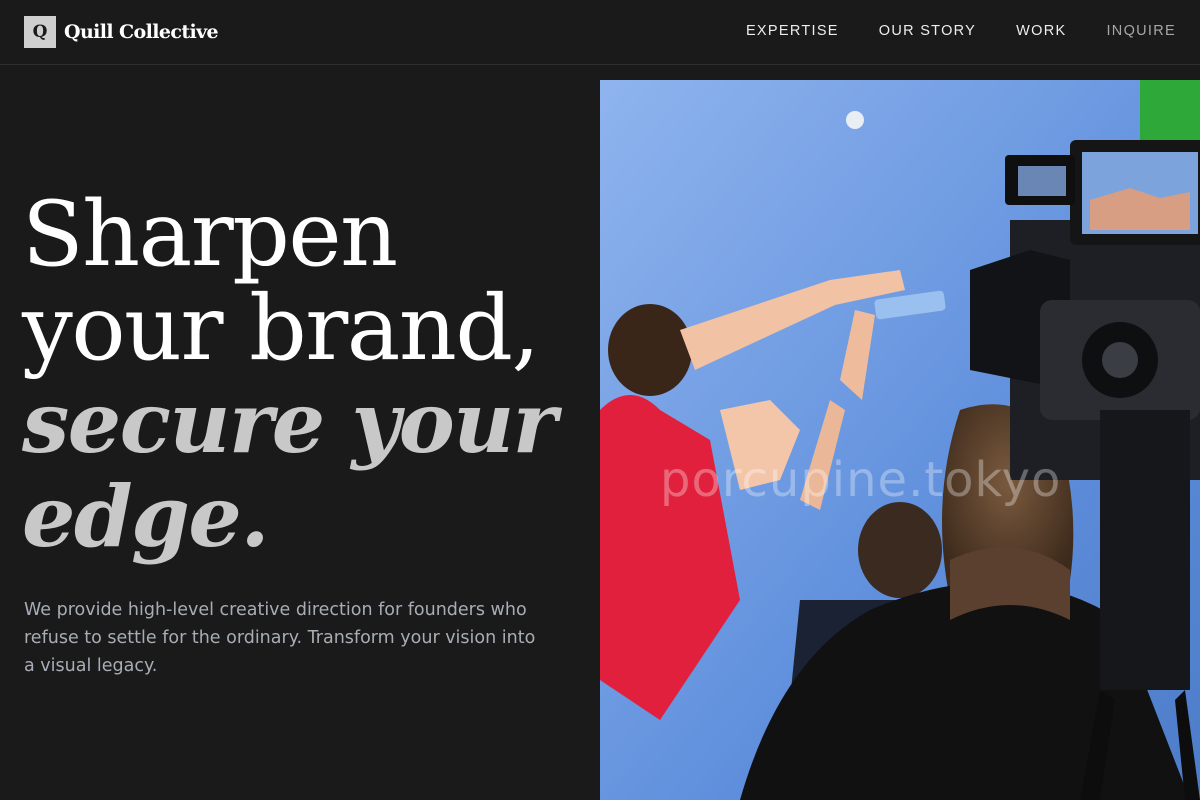 The width and height of the screenshot is (1200, 800). What do you see at coordinates (1041, 31) in the screenshot?
I see `nav-link-work: WORK` at bounding box center [1041, 31].